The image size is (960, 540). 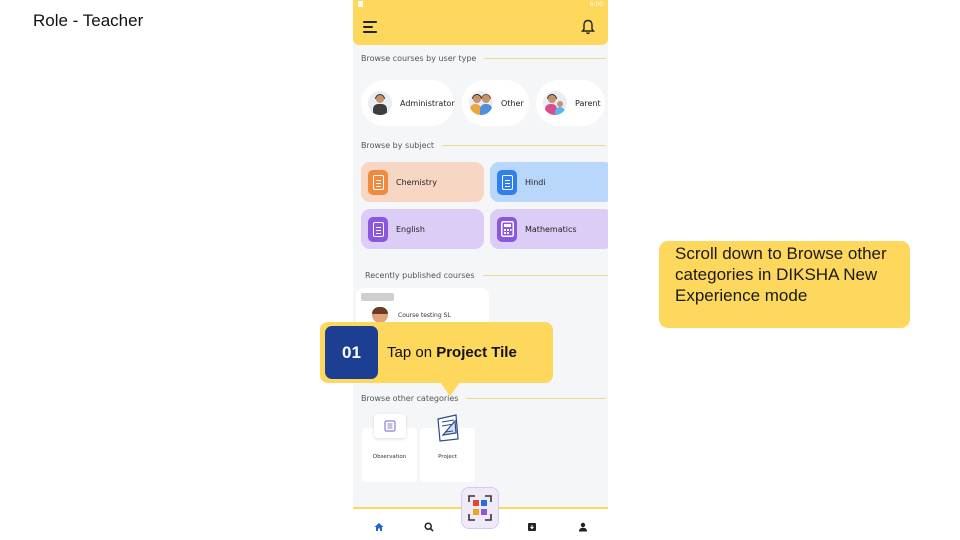 What do you see at coordinates (88, 20) in the screenshot?
I see `role-label: Role - Teacher` at bounding box center [88, 20].